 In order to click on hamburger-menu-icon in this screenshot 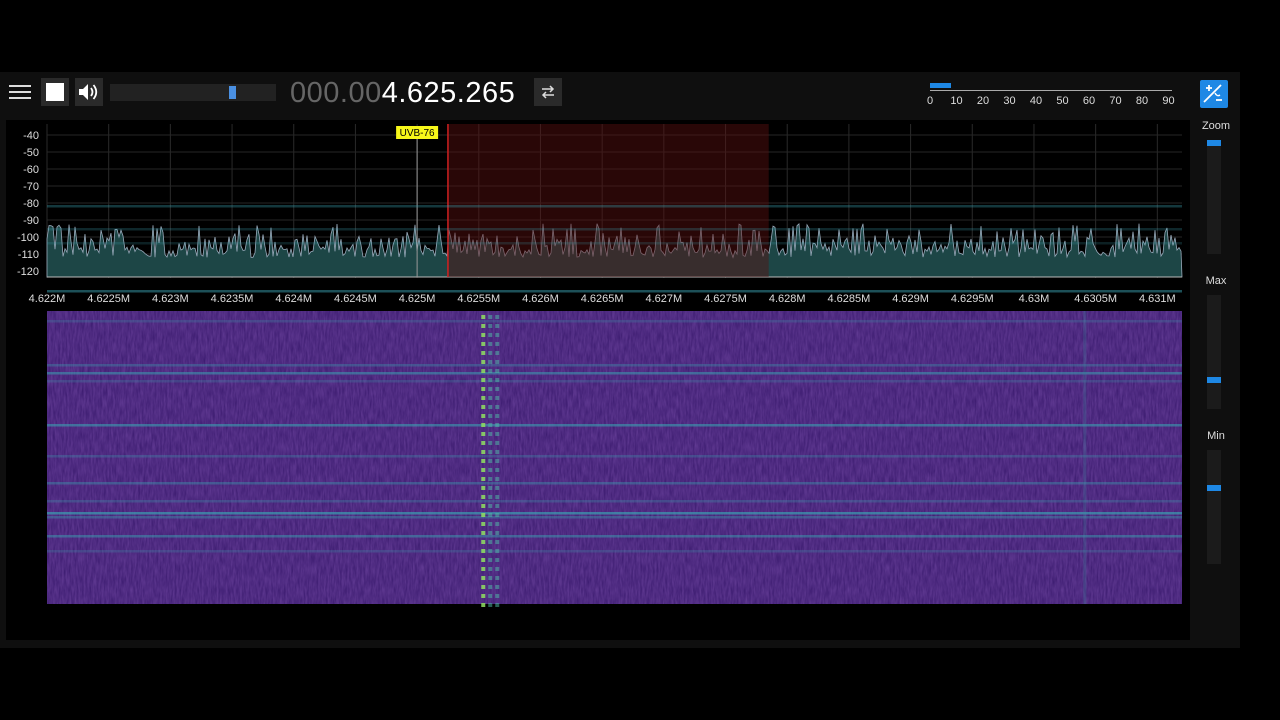, I will do `click(20, 92)`.